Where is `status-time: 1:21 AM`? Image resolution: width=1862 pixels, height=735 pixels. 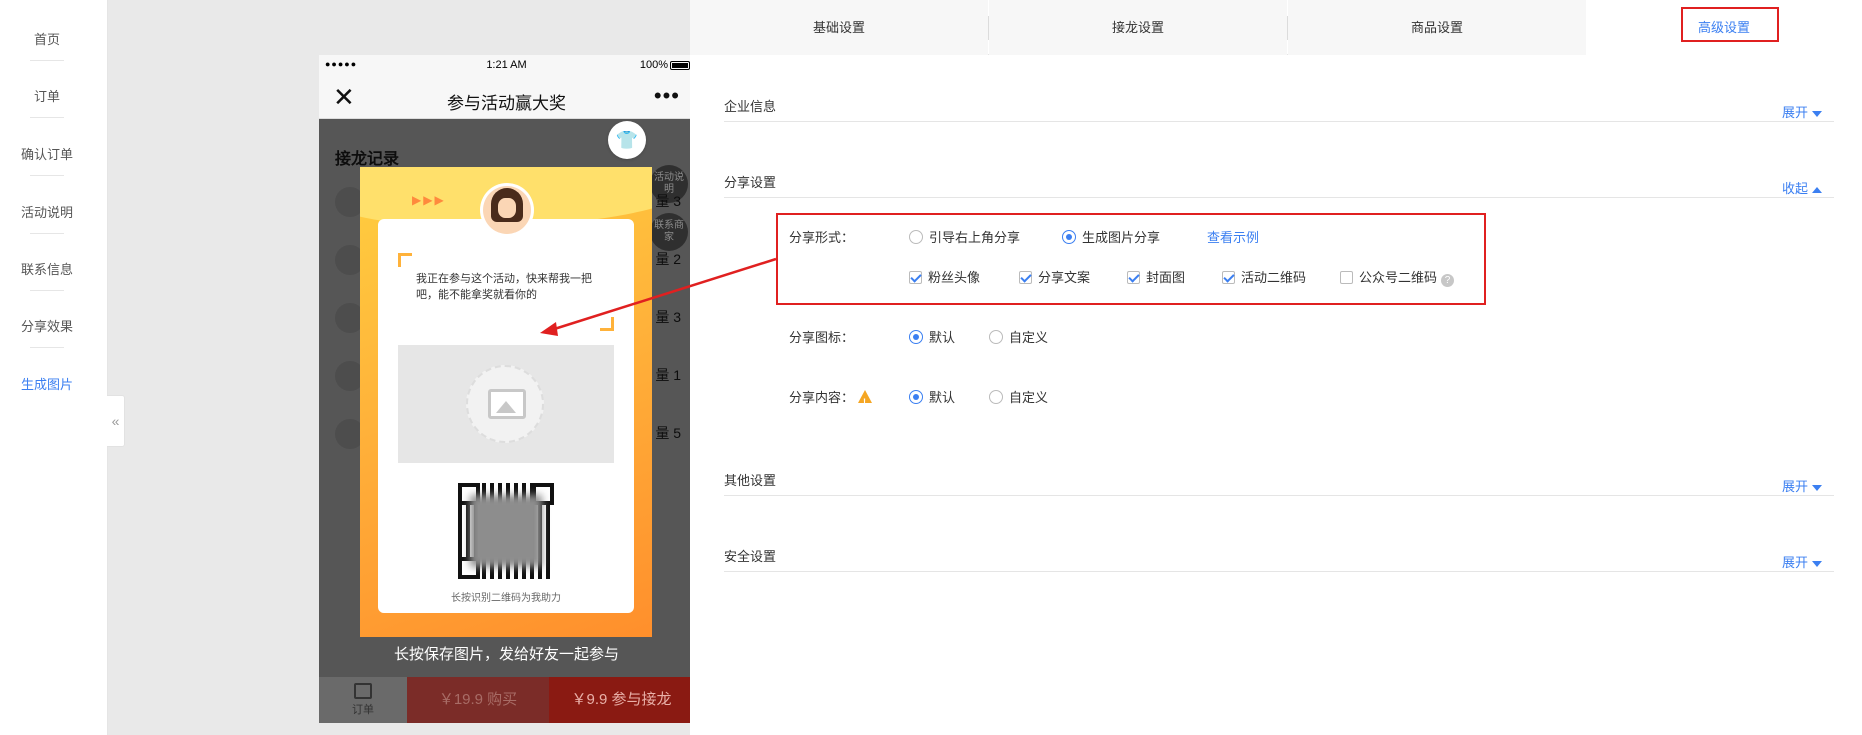 status-time: 1:21 AM is located at coordinates (506, 65).